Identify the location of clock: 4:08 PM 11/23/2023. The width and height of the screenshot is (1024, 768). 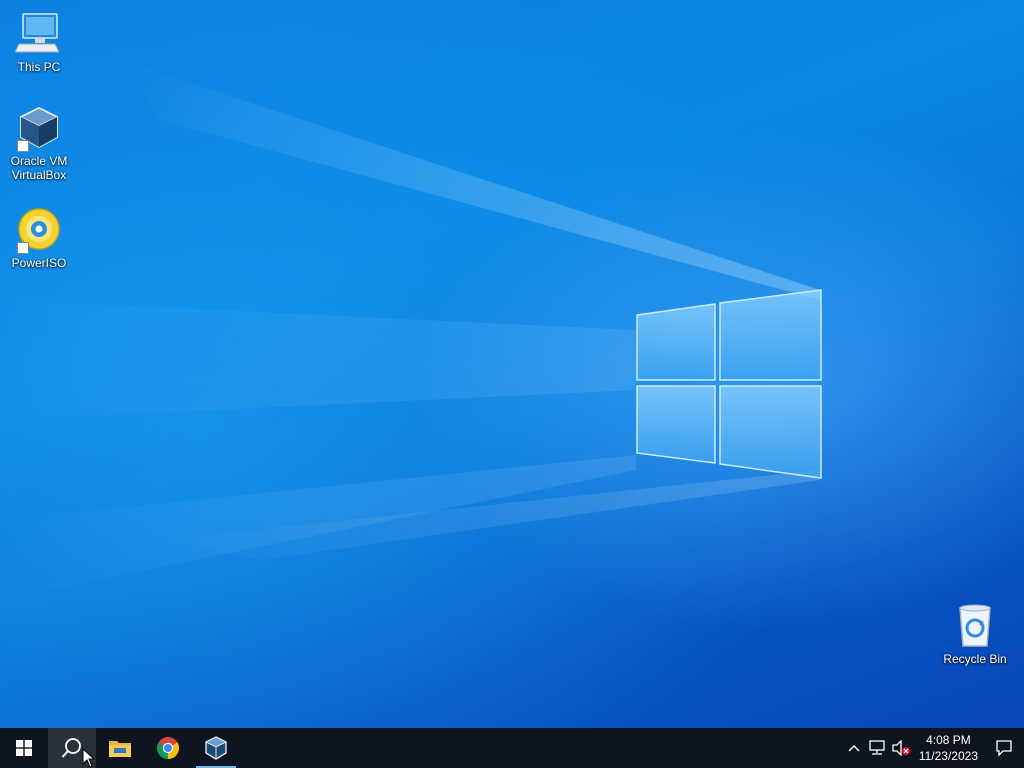
(948, 748).